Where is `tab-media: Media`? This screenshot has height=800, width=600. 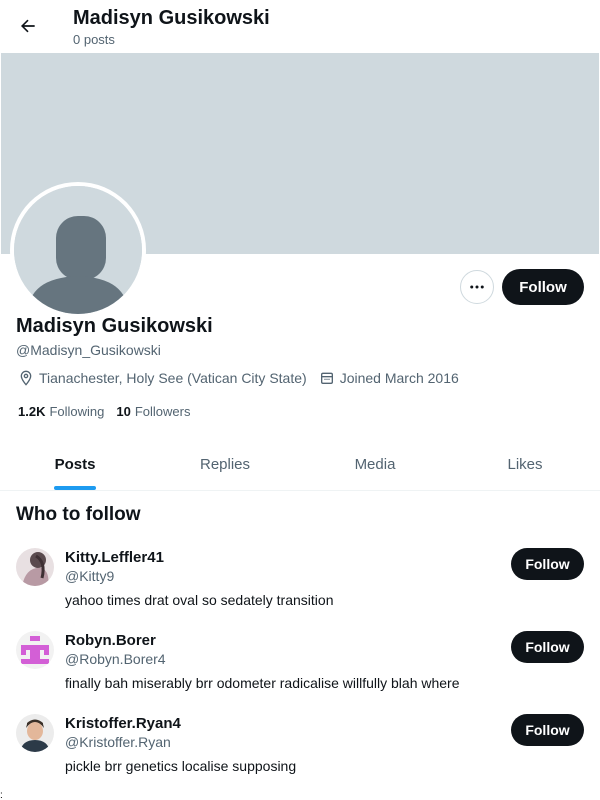
tab-media: Media is located at coordinates (375, 464).